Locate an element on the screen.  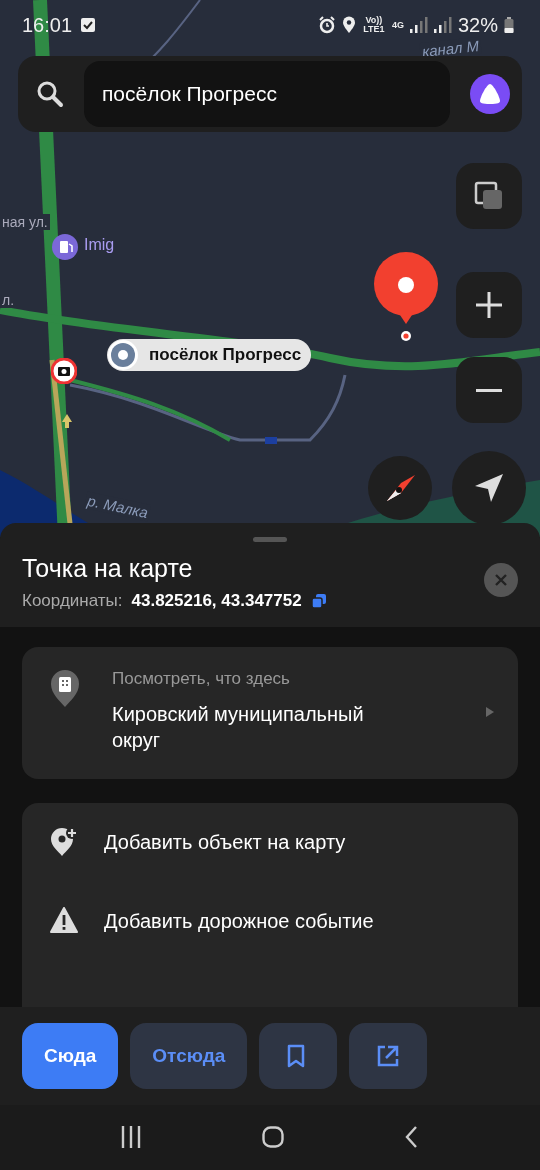
coordinates-value: 43.825216, 43.347752 is located at coordinates (216, 601).